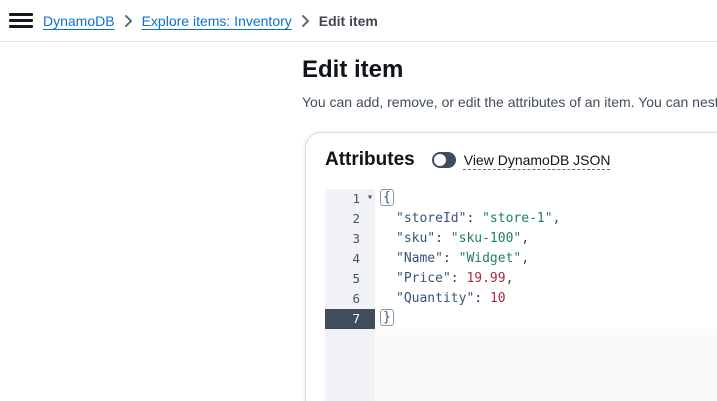 Image resolution: width=717 pixels, height=401 pixels. What do you see at coordinates (353, 69) in the screenshot?
I see `page-title: Edit item` at bounding box center [353, 69].